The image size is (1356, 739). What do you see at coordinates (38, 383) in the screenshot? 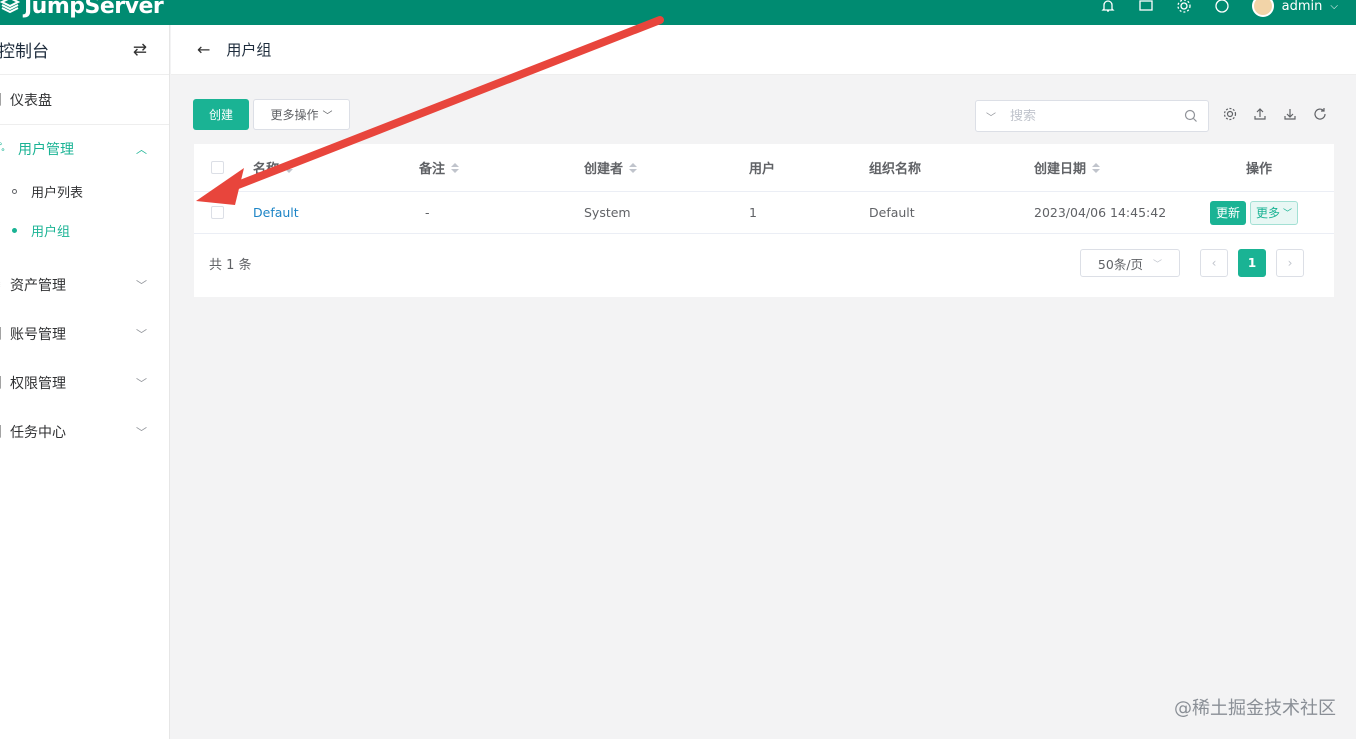
I see `sidebar-item-label: 权限管理` at bounding box center [38, 383].